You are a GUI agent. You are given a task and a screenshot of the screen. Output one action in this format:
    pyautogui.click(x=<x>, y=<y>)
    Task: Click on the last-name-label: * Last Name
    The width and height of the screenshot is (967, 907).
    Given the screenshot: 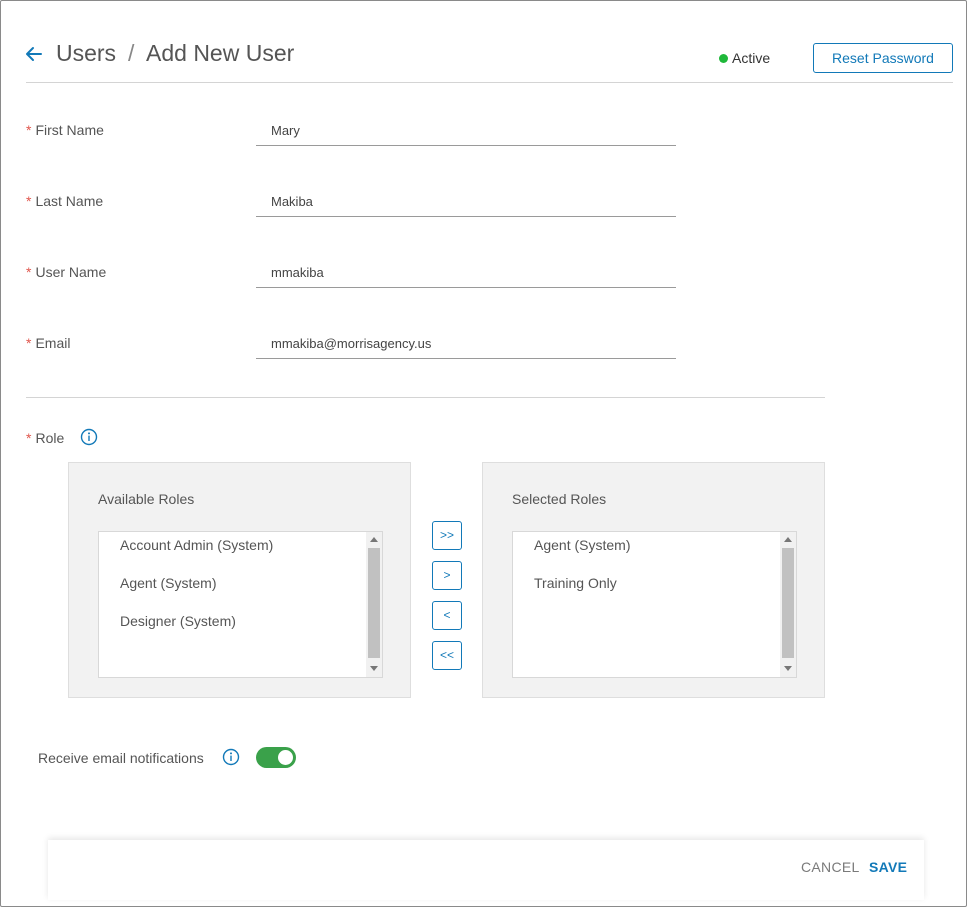 What is the action you would take?
    pyautogui.click(x=64, y=201)
    